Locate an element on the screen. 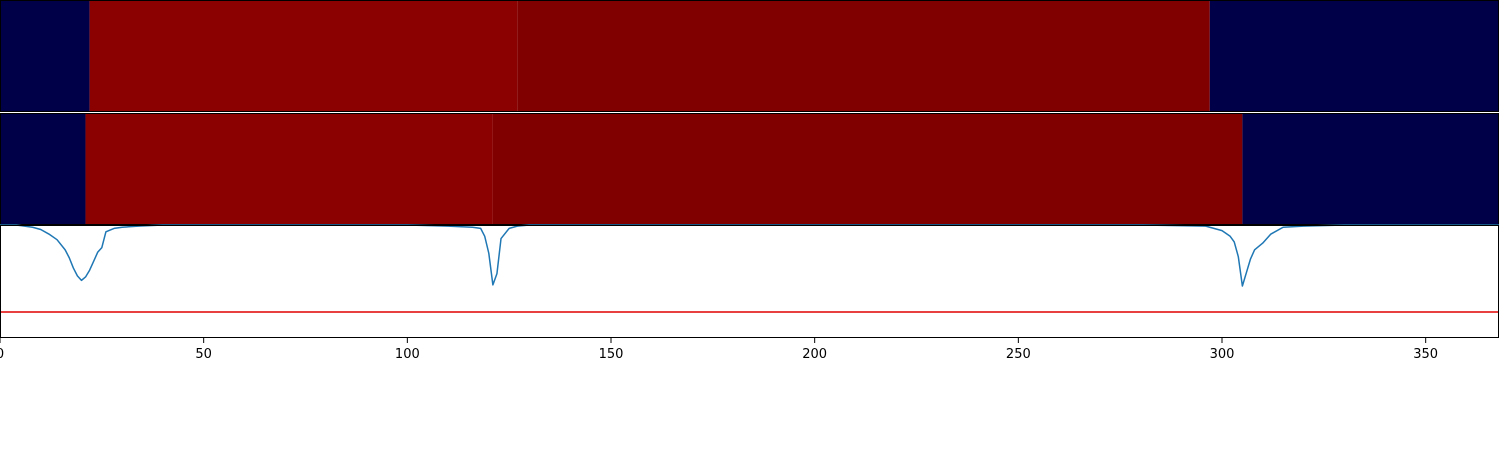 The image size is (1500, 450). x-tick-label: 350 is located at coordinates (1425, 354).